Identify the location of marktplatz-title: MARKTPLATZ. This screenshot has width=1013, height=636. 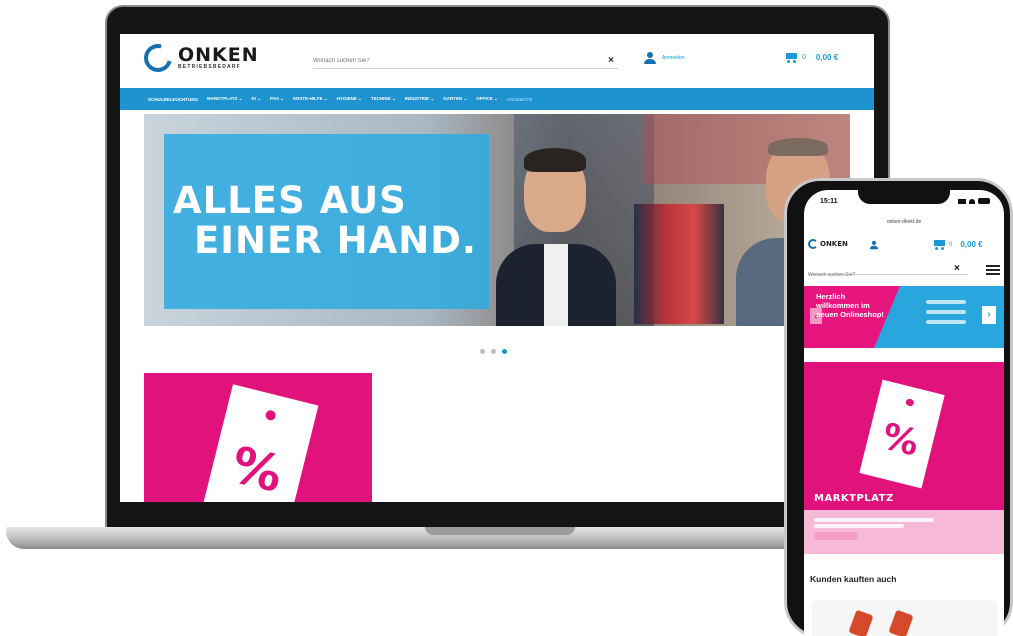
(854, 498).